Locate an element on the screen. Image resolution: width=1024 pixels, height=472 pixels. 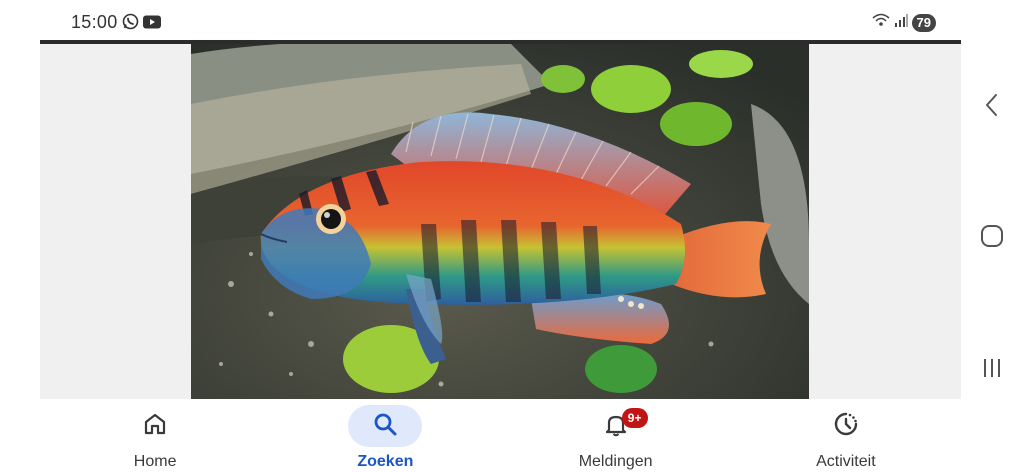
home-circle-icon is located at coordinates (992, 238).